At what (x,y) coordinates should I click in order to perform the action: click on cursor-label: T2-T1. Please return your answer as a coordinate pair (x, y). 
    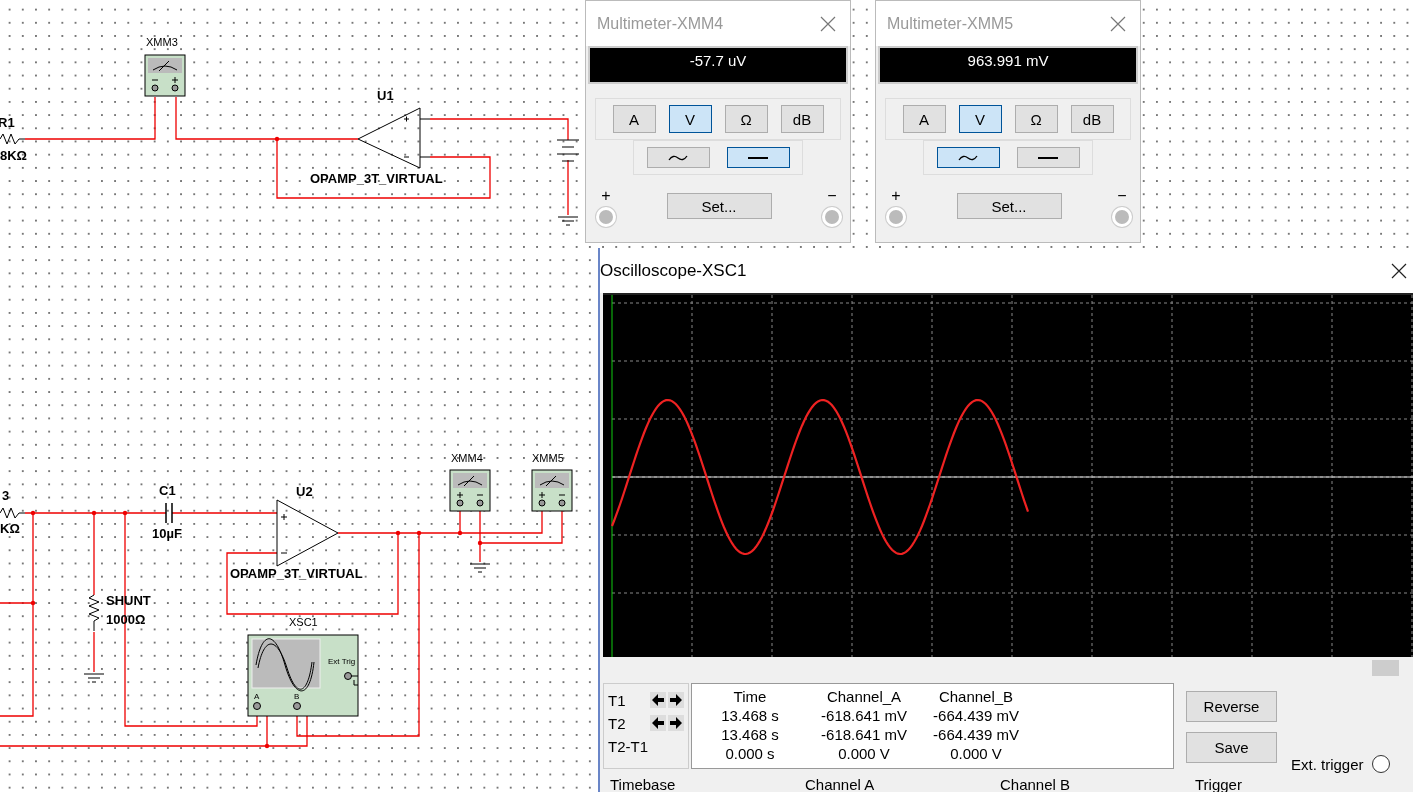
    Looking at the image, I should click on (628, 746).